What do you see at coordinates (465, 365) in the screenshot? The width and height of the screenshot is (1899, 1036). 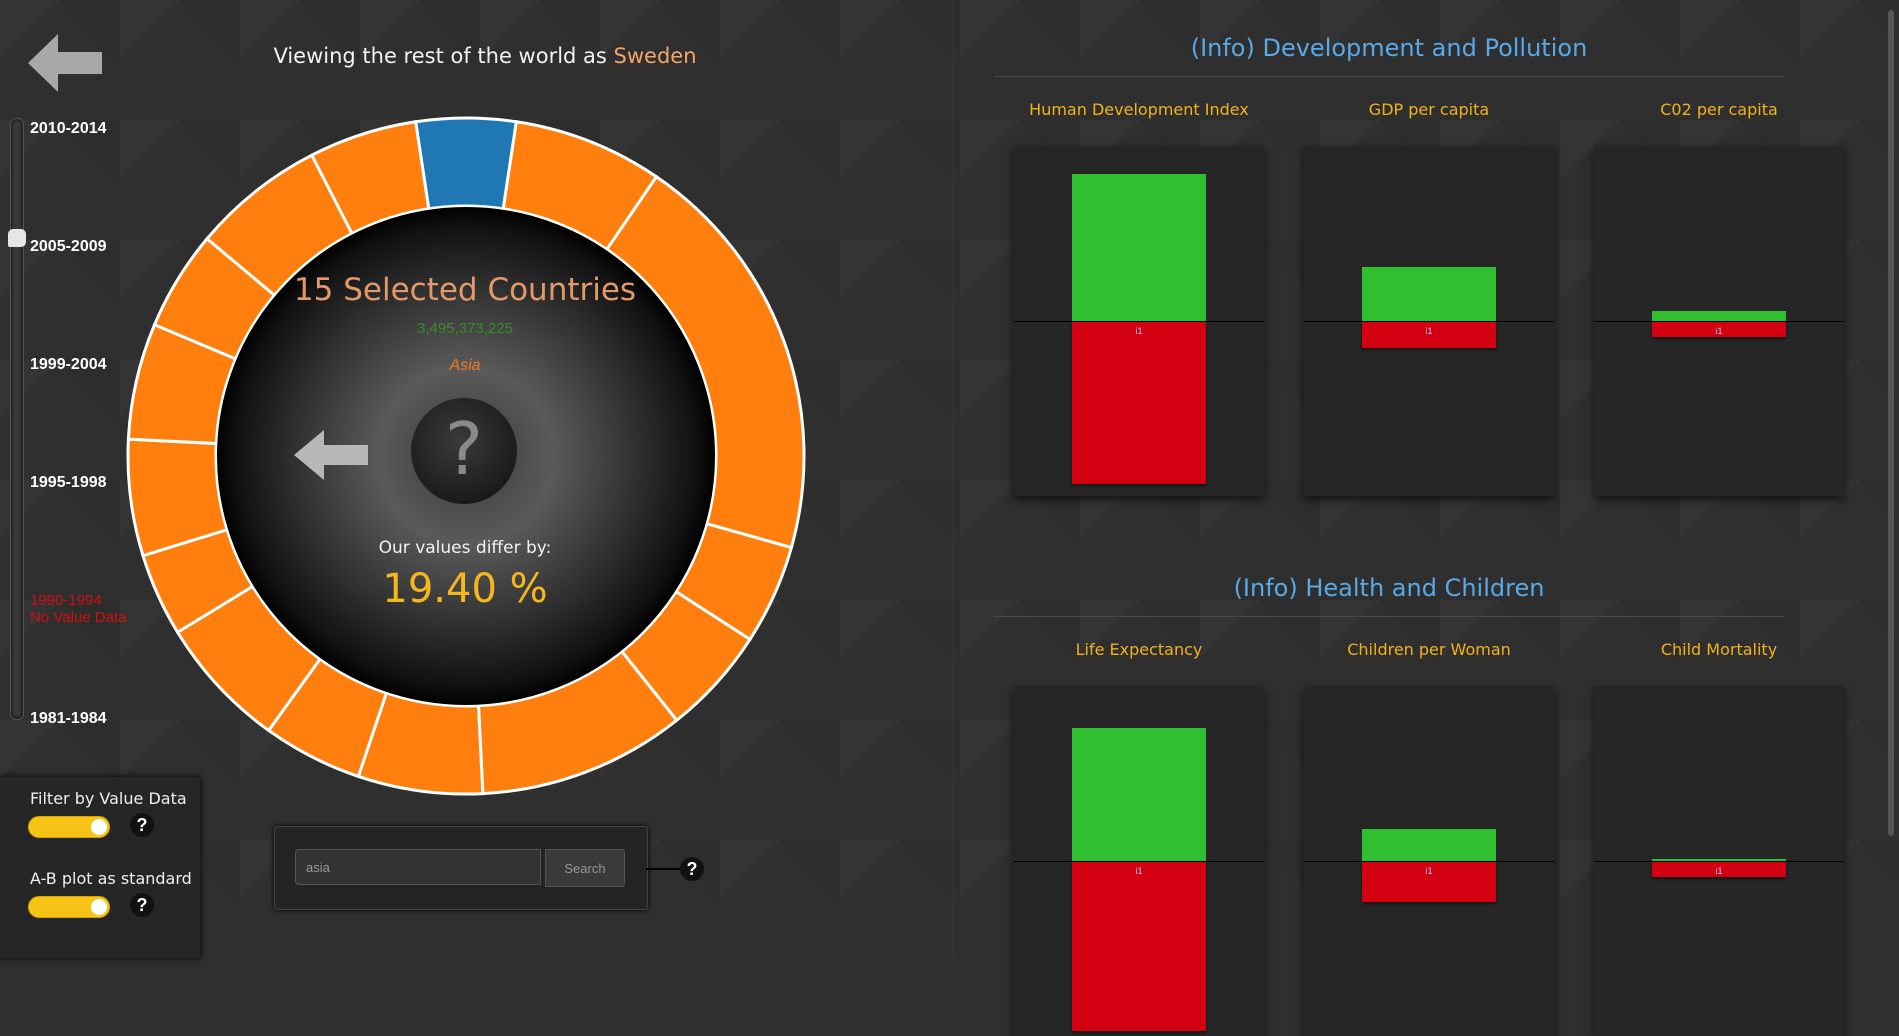 I see `region-name: Asia` at bounding box center [465, 365].